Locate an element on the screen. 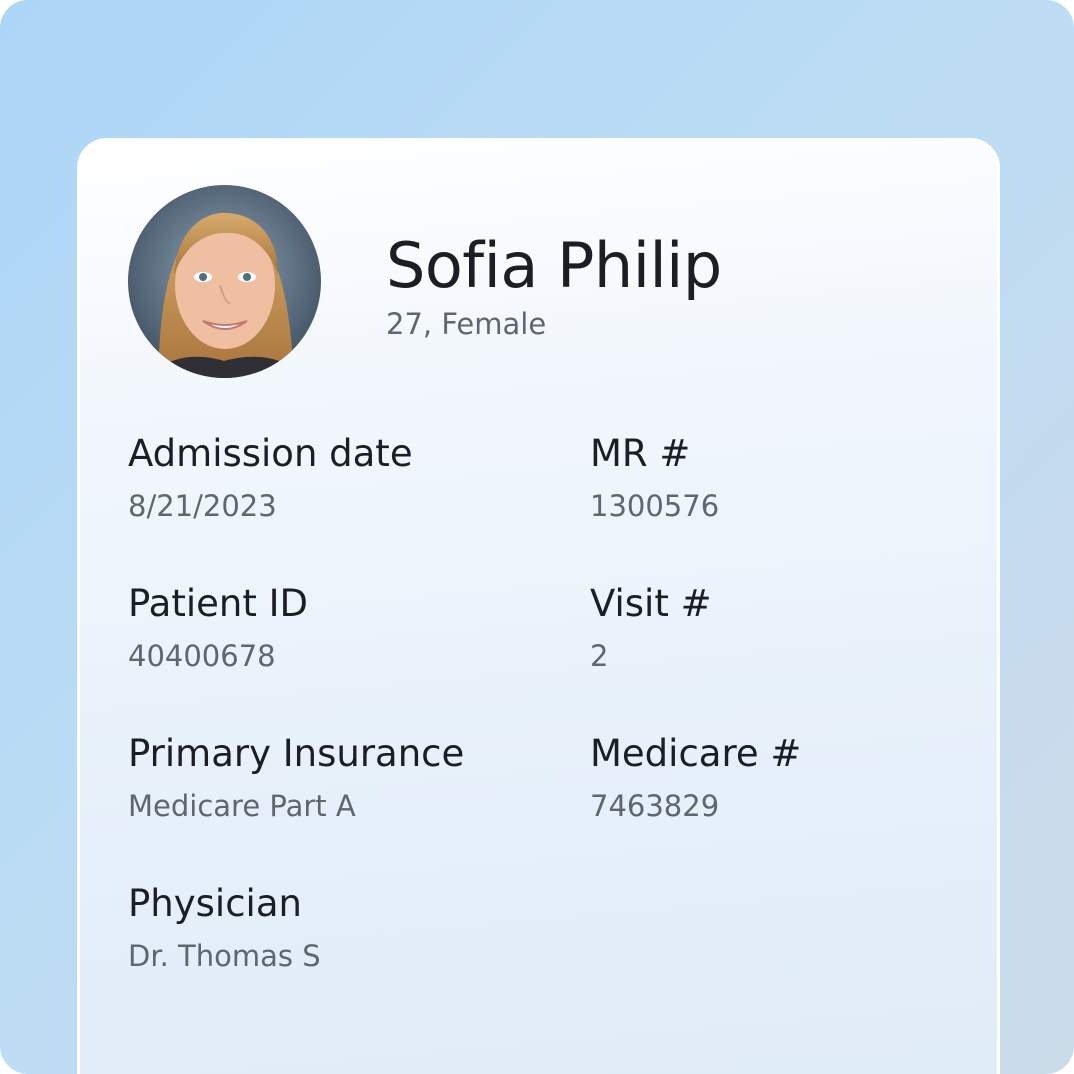 The width and height of the screenshot is (1074, 1074). patient-id-field: Patient ID 40400678 is located at coordinates (218, 628).